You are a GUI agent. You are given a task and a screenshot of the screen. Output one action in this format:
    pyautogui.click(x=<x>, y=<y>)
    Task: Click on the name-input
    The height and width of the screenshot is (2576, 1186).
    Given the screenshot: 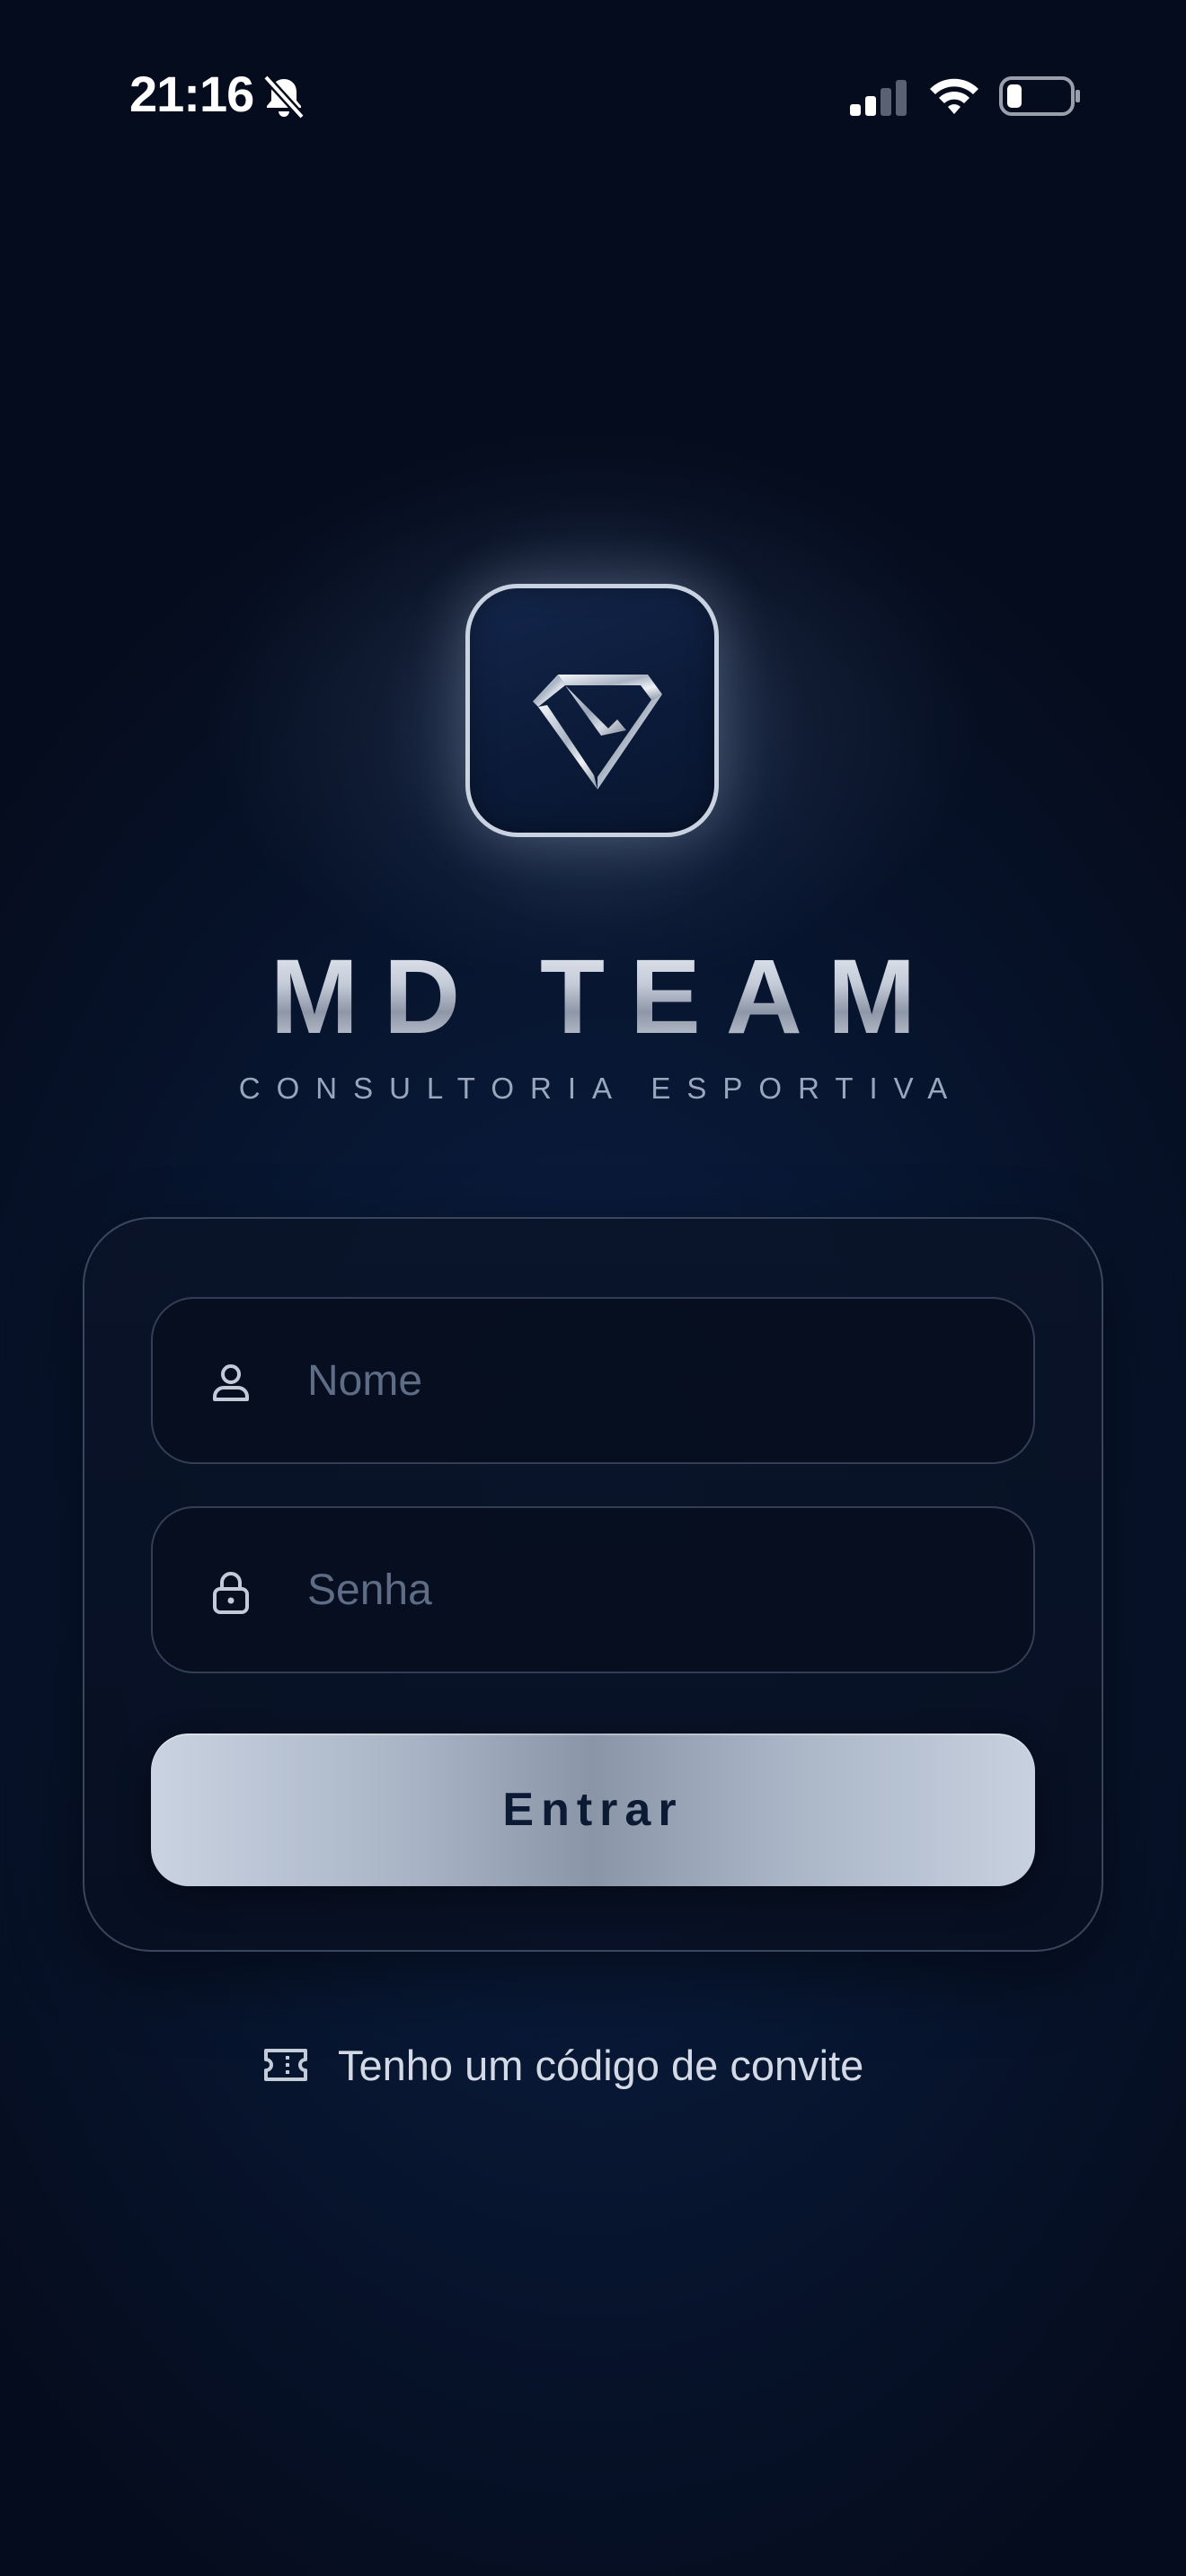 What is the action you would take?
    pyautogui.click(x=657, y=1380)
    